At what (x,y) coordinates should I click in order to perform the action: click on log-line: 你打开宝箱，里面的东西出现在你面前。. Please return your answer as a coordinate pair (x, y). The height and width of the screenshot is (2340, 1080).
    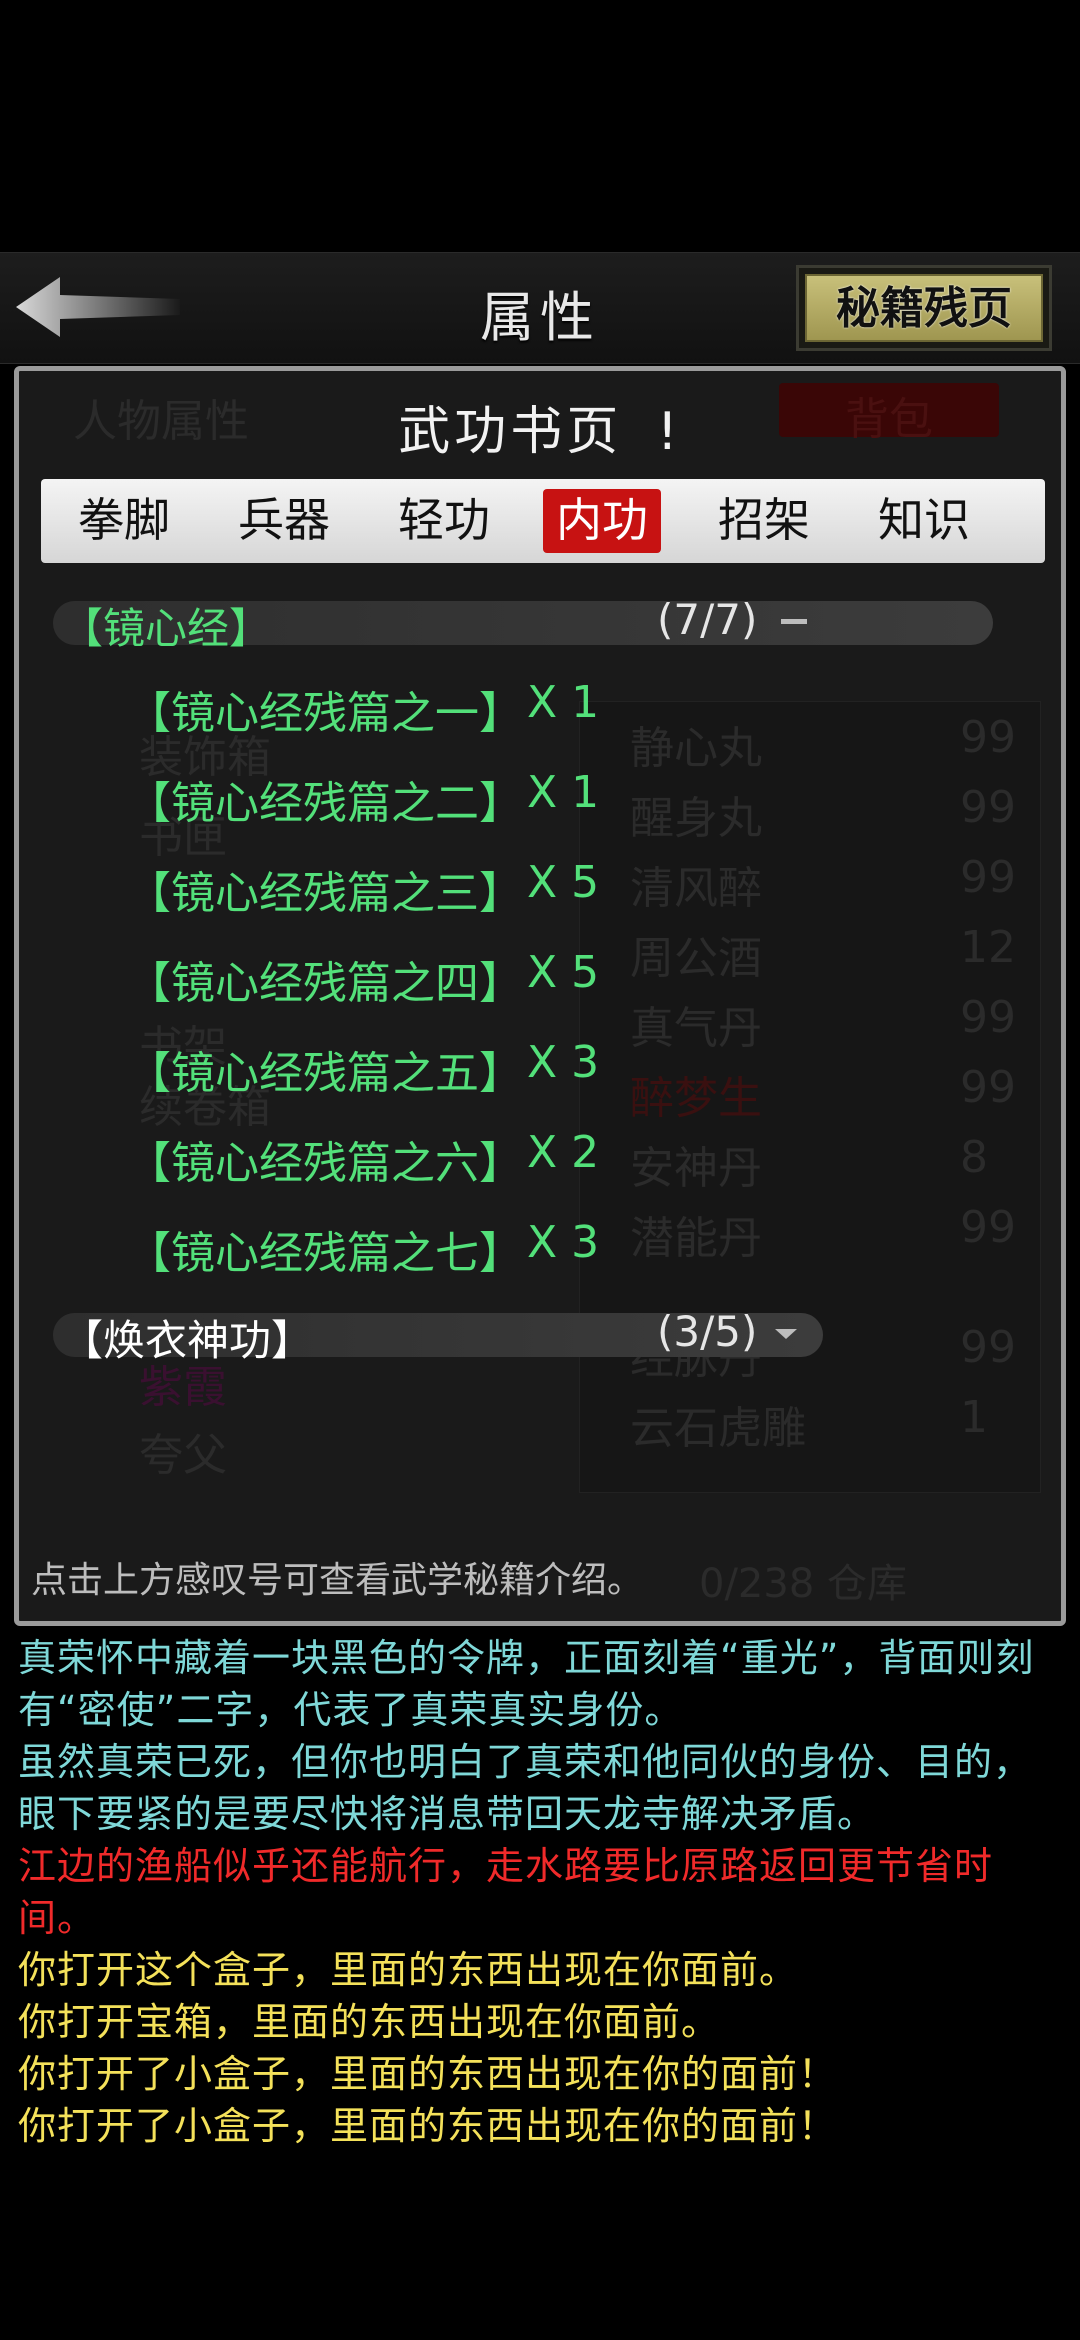
    Looking at the image, I should click on (369, 2022).